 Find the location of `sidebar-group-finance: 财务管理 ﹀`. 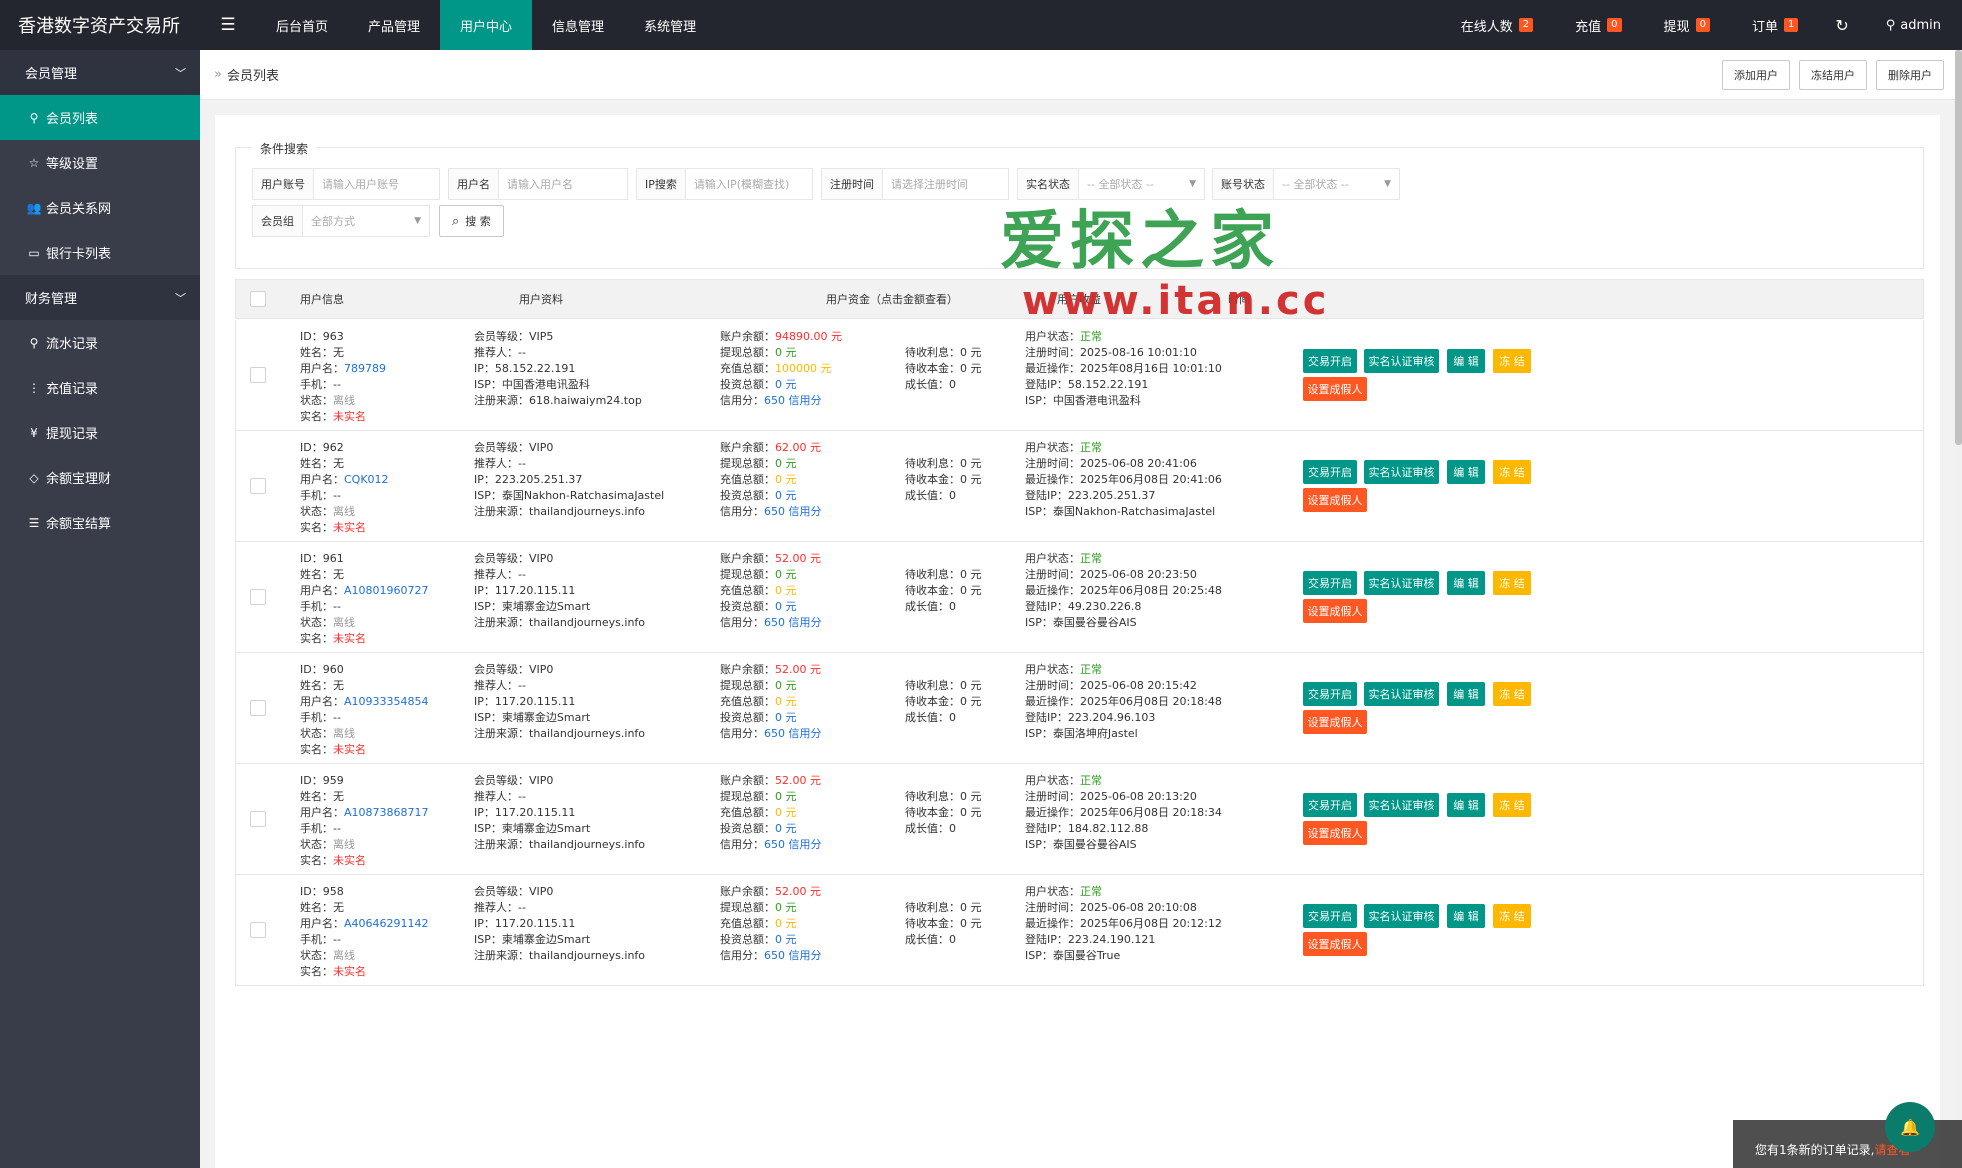

sidebar-group-finance: 财务管理 ﹀ is located at coordinates (100, 297).